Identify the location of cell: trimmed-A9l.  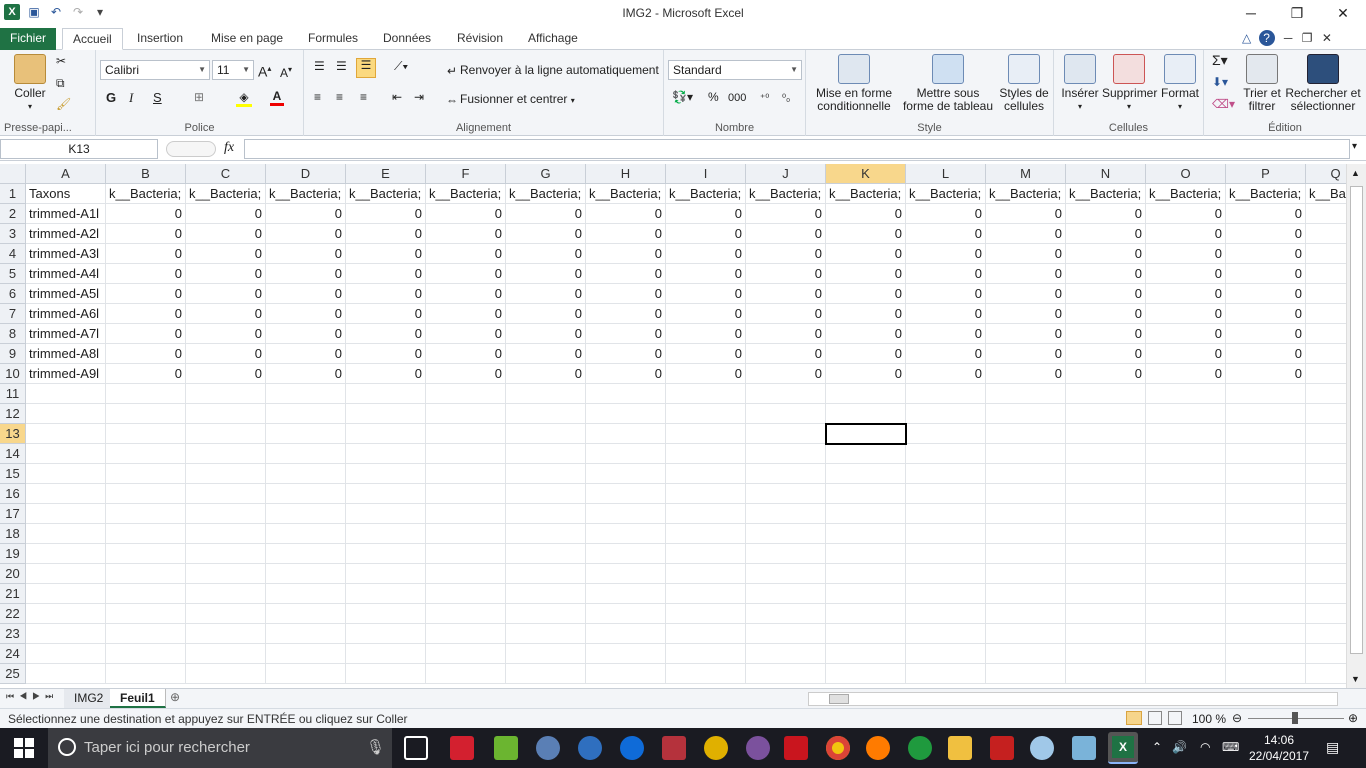
(66, 374).